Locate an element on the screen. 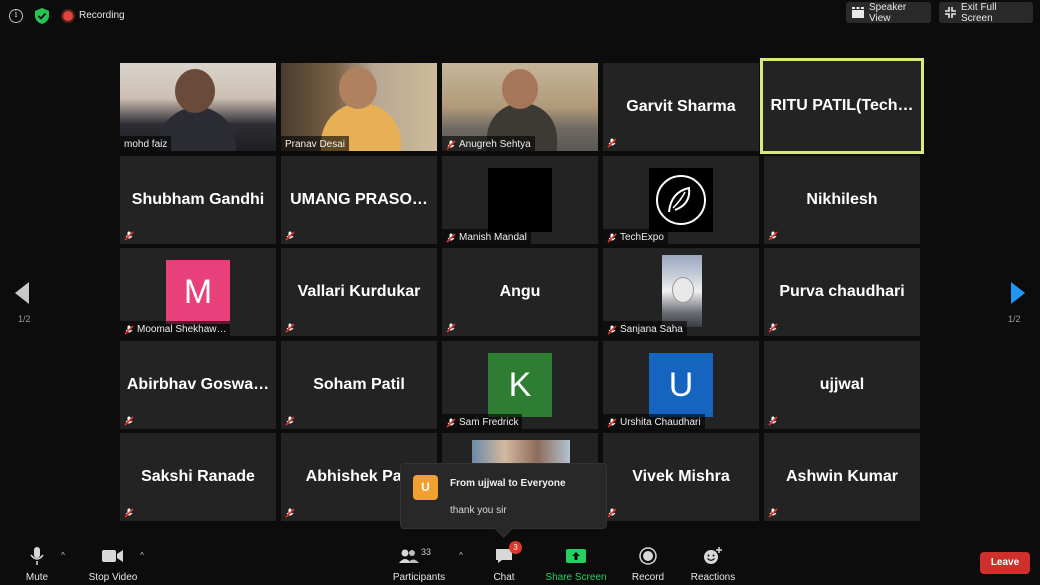 This screenshot has width=1040, height=585. participant-tile: Anugreh Sehtya is located at coordinates (520, 107).